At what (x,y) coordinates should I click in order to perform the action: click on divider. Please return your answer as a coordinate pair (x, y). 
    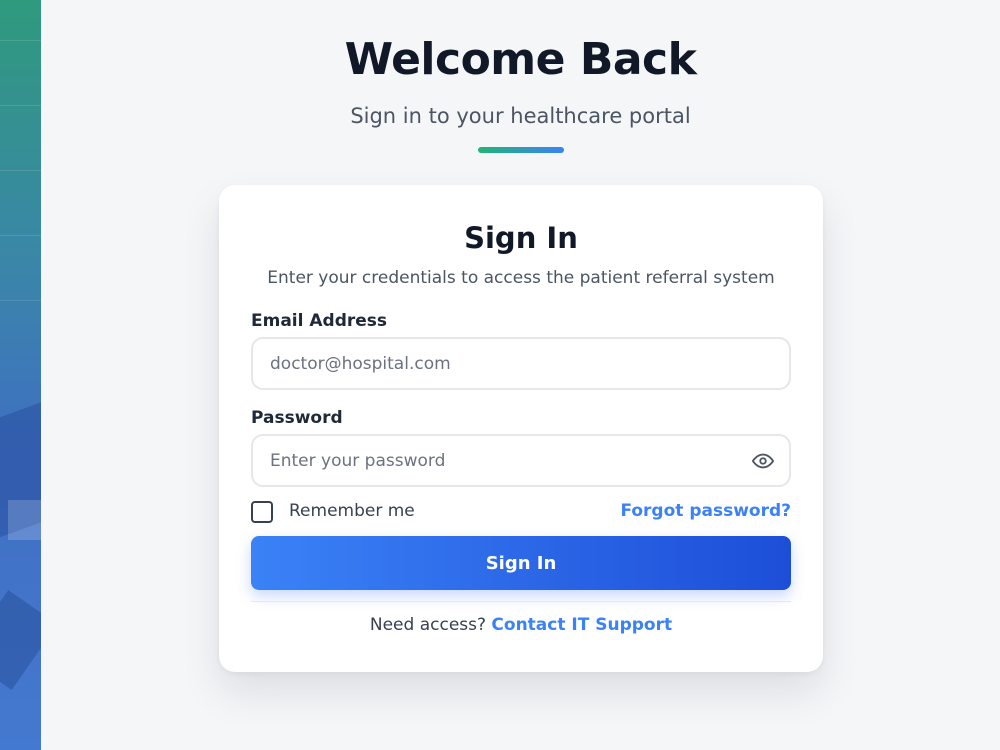
    Looking at the image, I should click on (521, 601).